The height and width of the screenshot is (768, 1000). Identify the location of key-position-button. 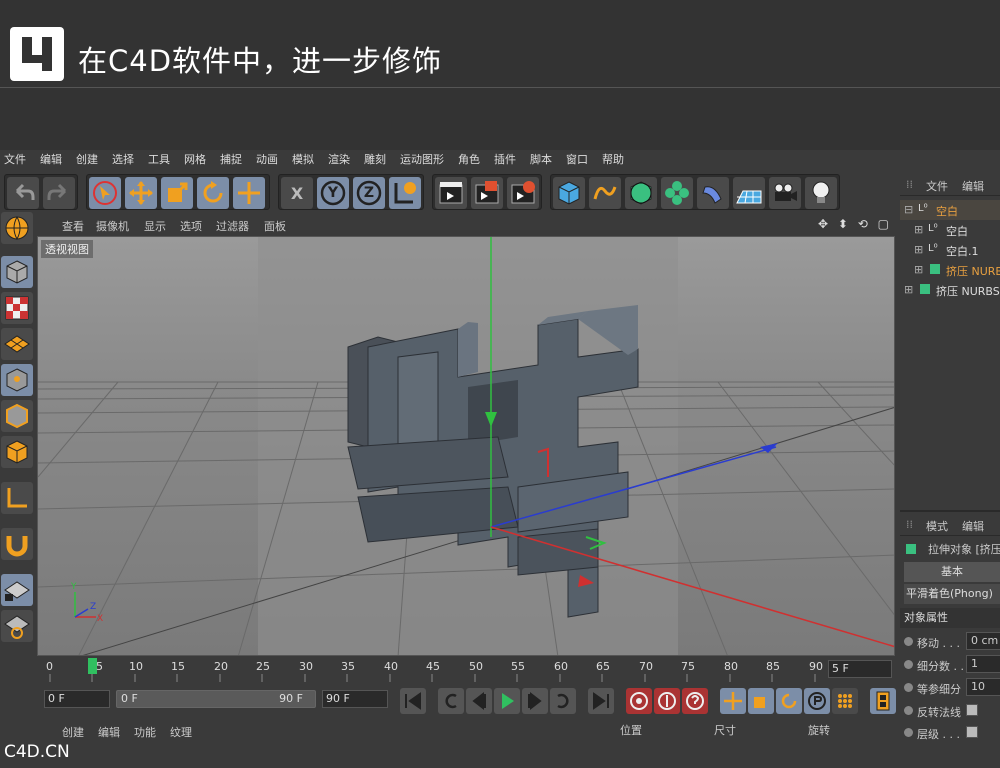
(733, 701).